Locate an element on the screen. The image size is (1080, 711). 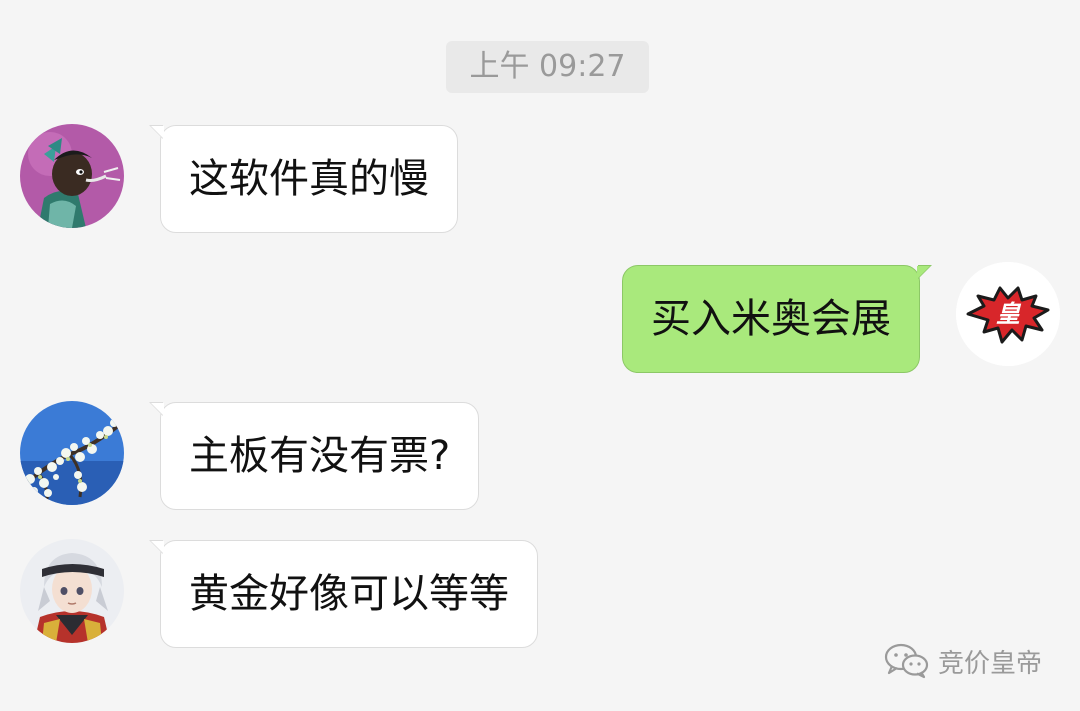
message-bubble: 主板有没有票? is located at coordinates (314, 456).